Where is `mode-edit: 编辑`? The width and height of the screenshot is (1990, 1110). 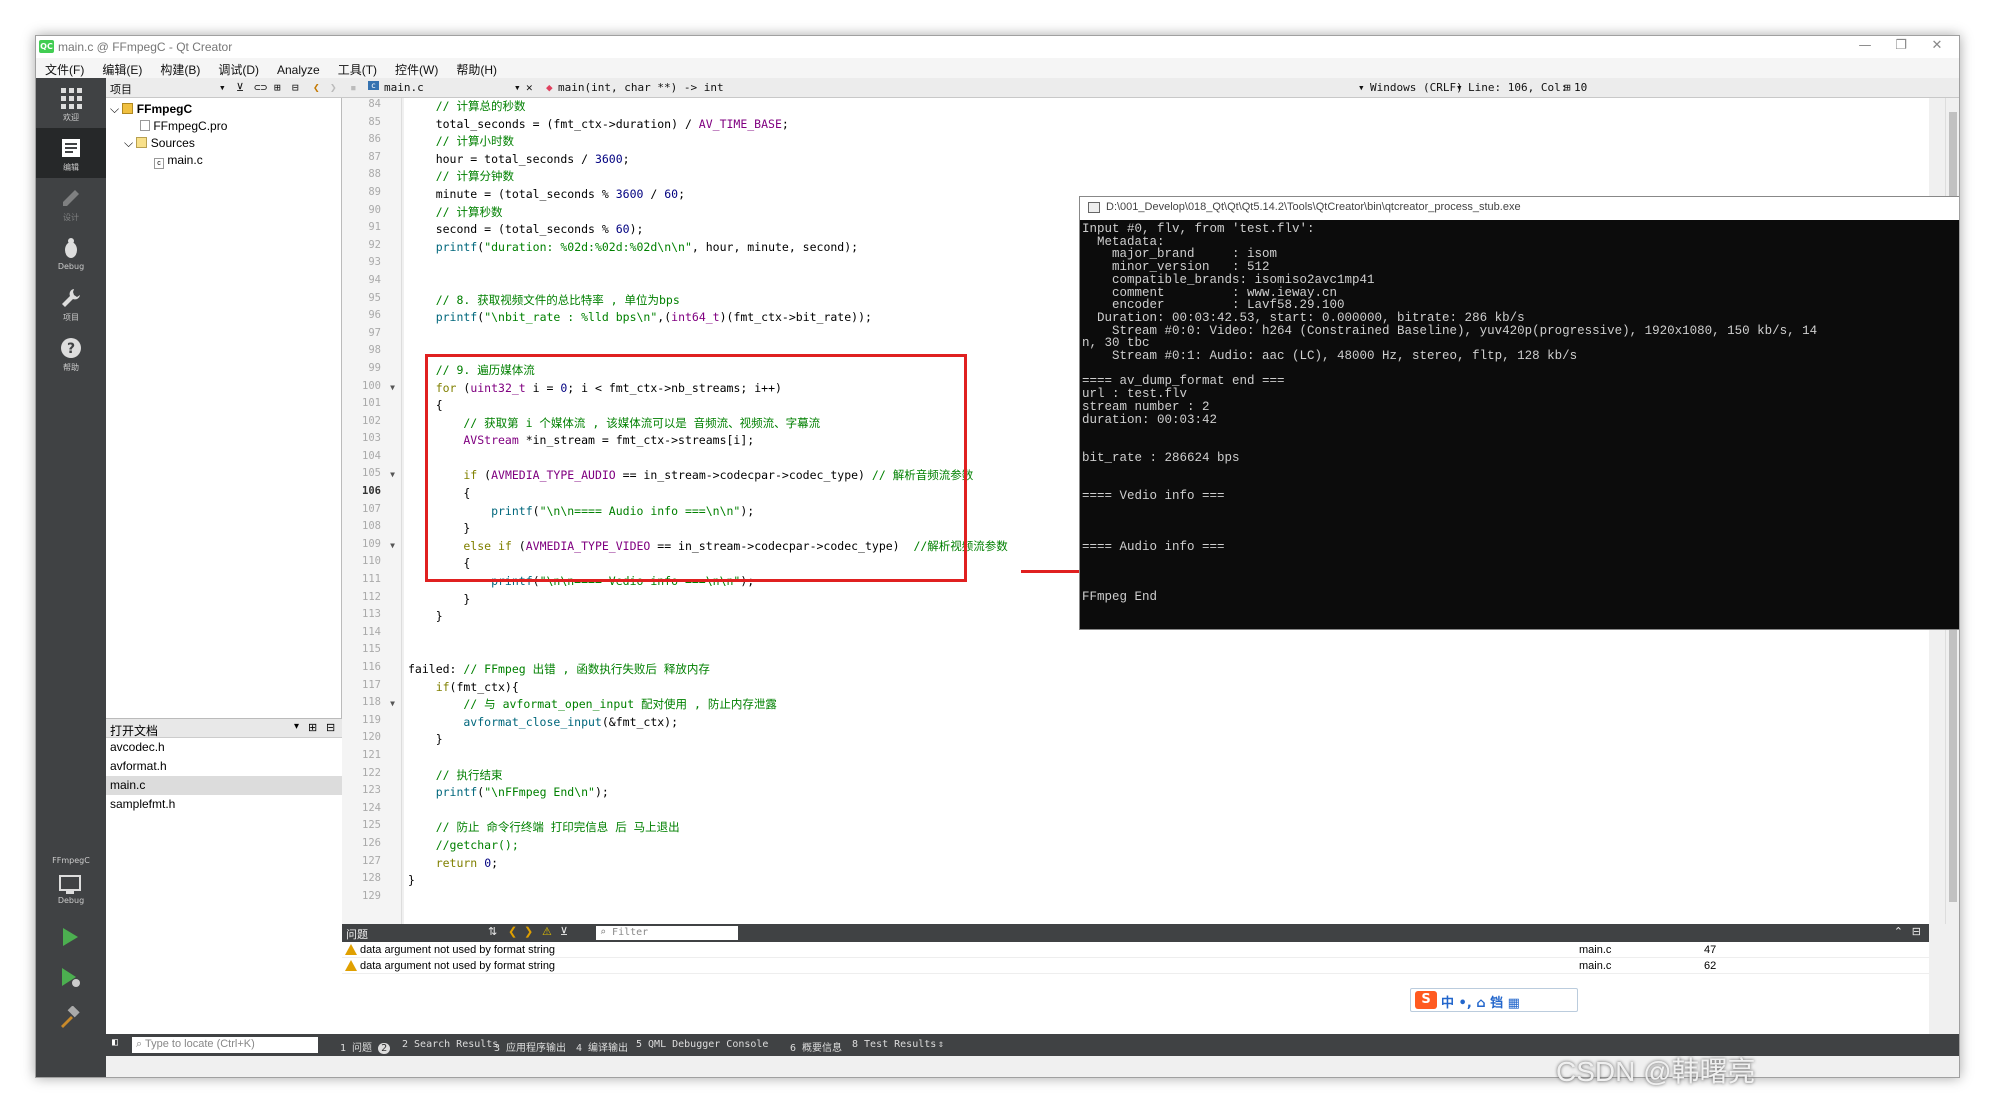 mode-edit: 编辑 is located at coordinates (71, 153).